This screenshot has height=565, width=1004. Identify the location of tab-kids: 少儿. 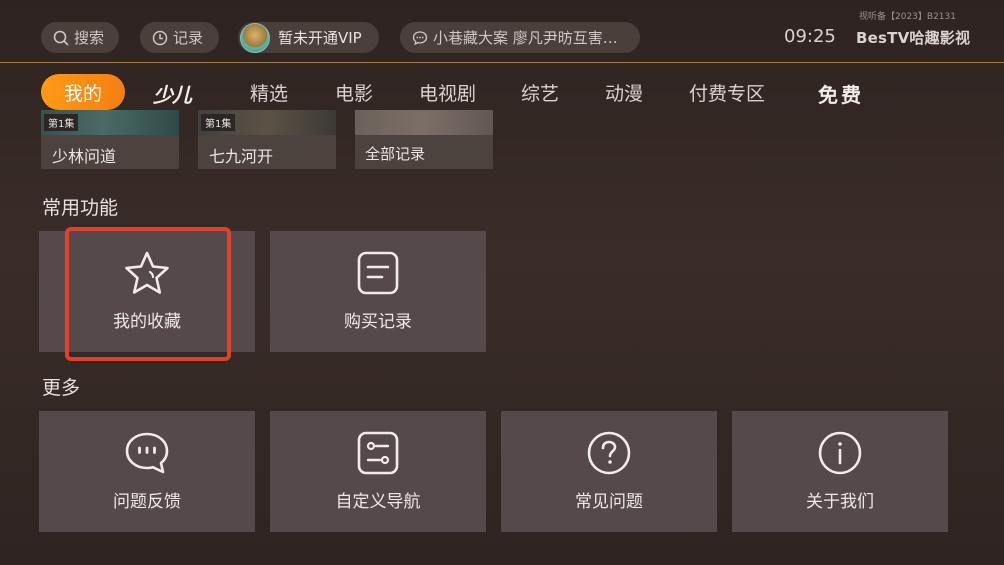
(172, 93).